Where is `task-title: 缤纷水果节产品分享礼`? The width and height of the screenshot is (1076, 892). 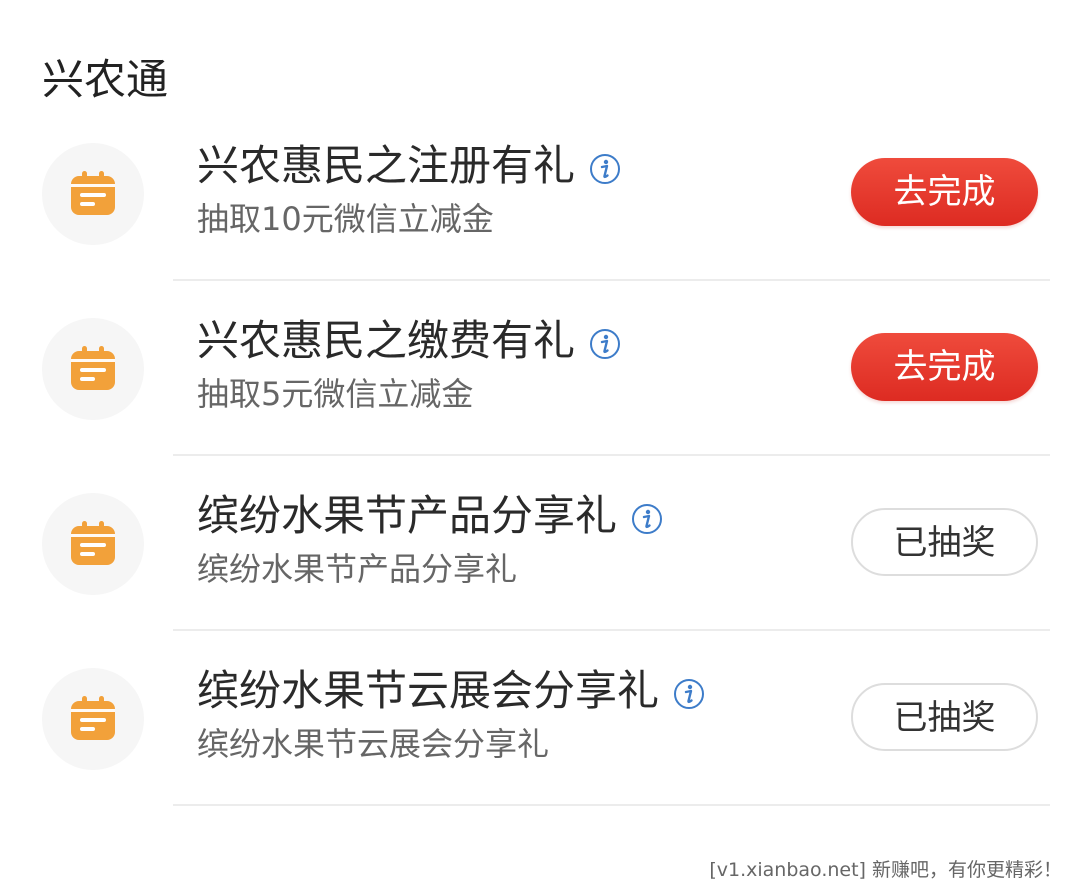
task-title: 缤纷水果节产品分享礼 is located at coordinates (407, 515).